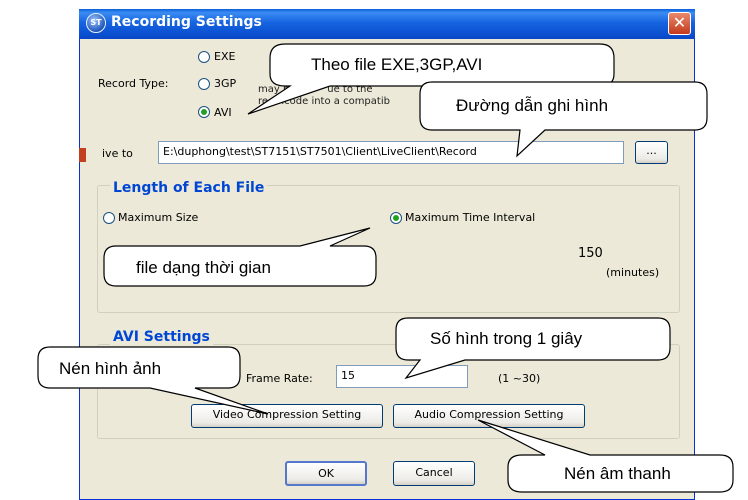 The width and height of the screenshot is (748, 500). Describe the element at coordinates (153, 380) in the screenshot. I see `callout-image-compress-shape` at that location.